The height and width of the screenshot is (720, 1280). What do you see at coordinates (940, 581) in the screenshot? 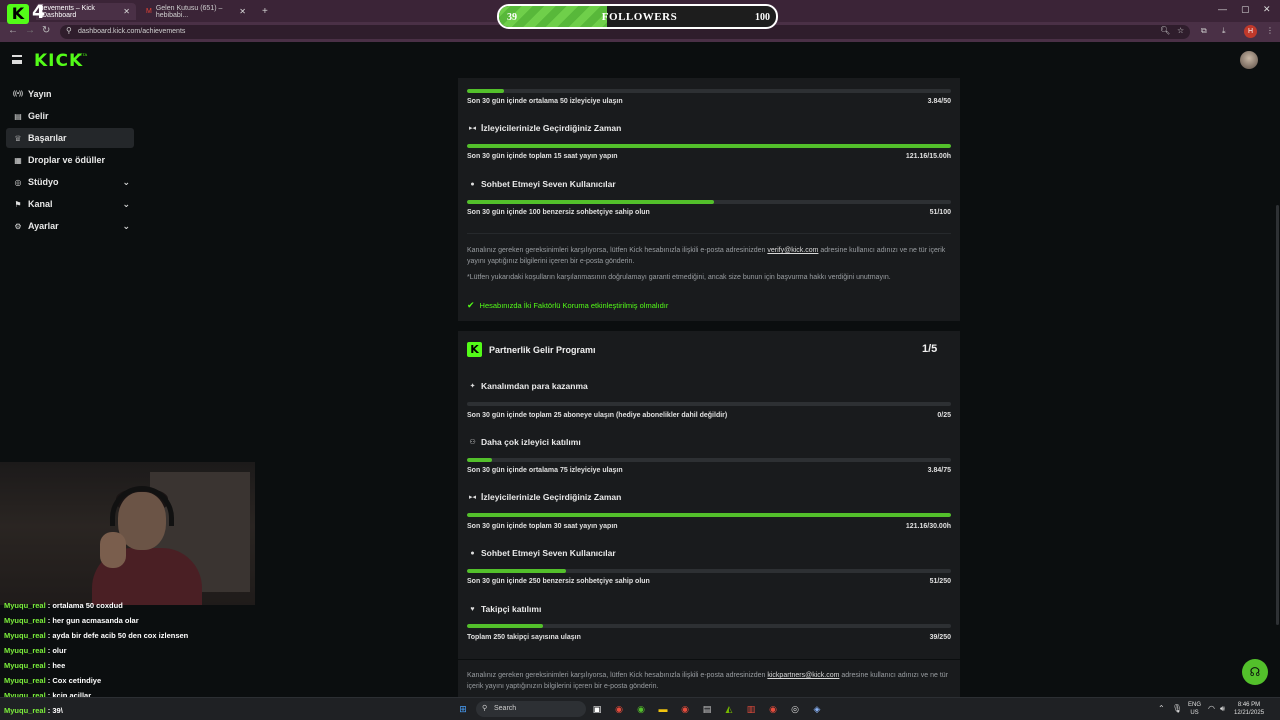
I see `progress-value: 51/250` at bounding box center [940, 581].